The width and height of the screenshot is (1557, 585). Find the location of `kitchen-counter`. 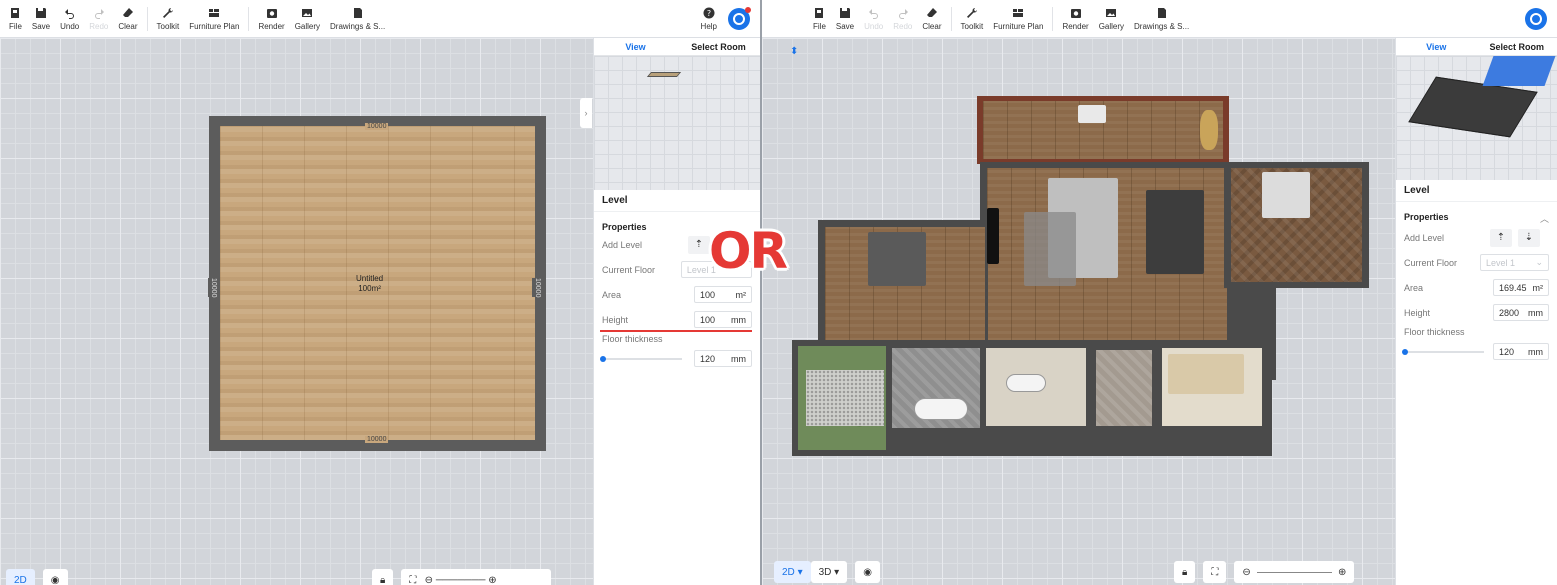

kitchen-counter is located at coordinates (1206, 374).